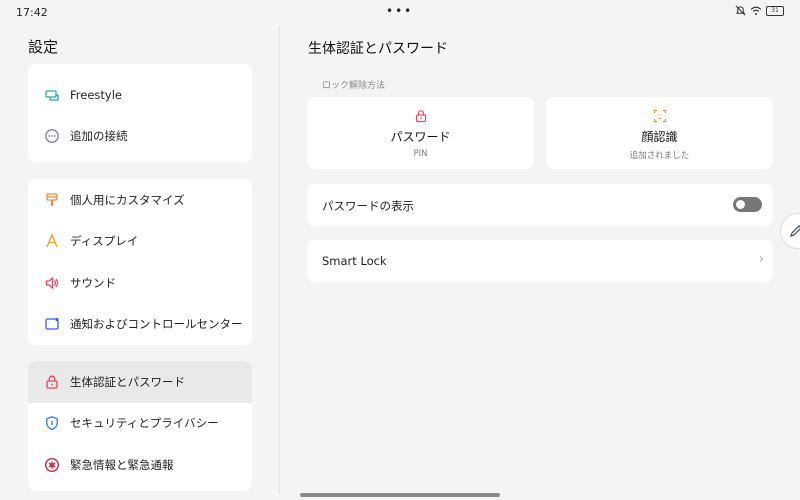 Image resolution: width=800 pixels, height=500 pixels. I want to click on face-scan-icon, so click(660, 115).